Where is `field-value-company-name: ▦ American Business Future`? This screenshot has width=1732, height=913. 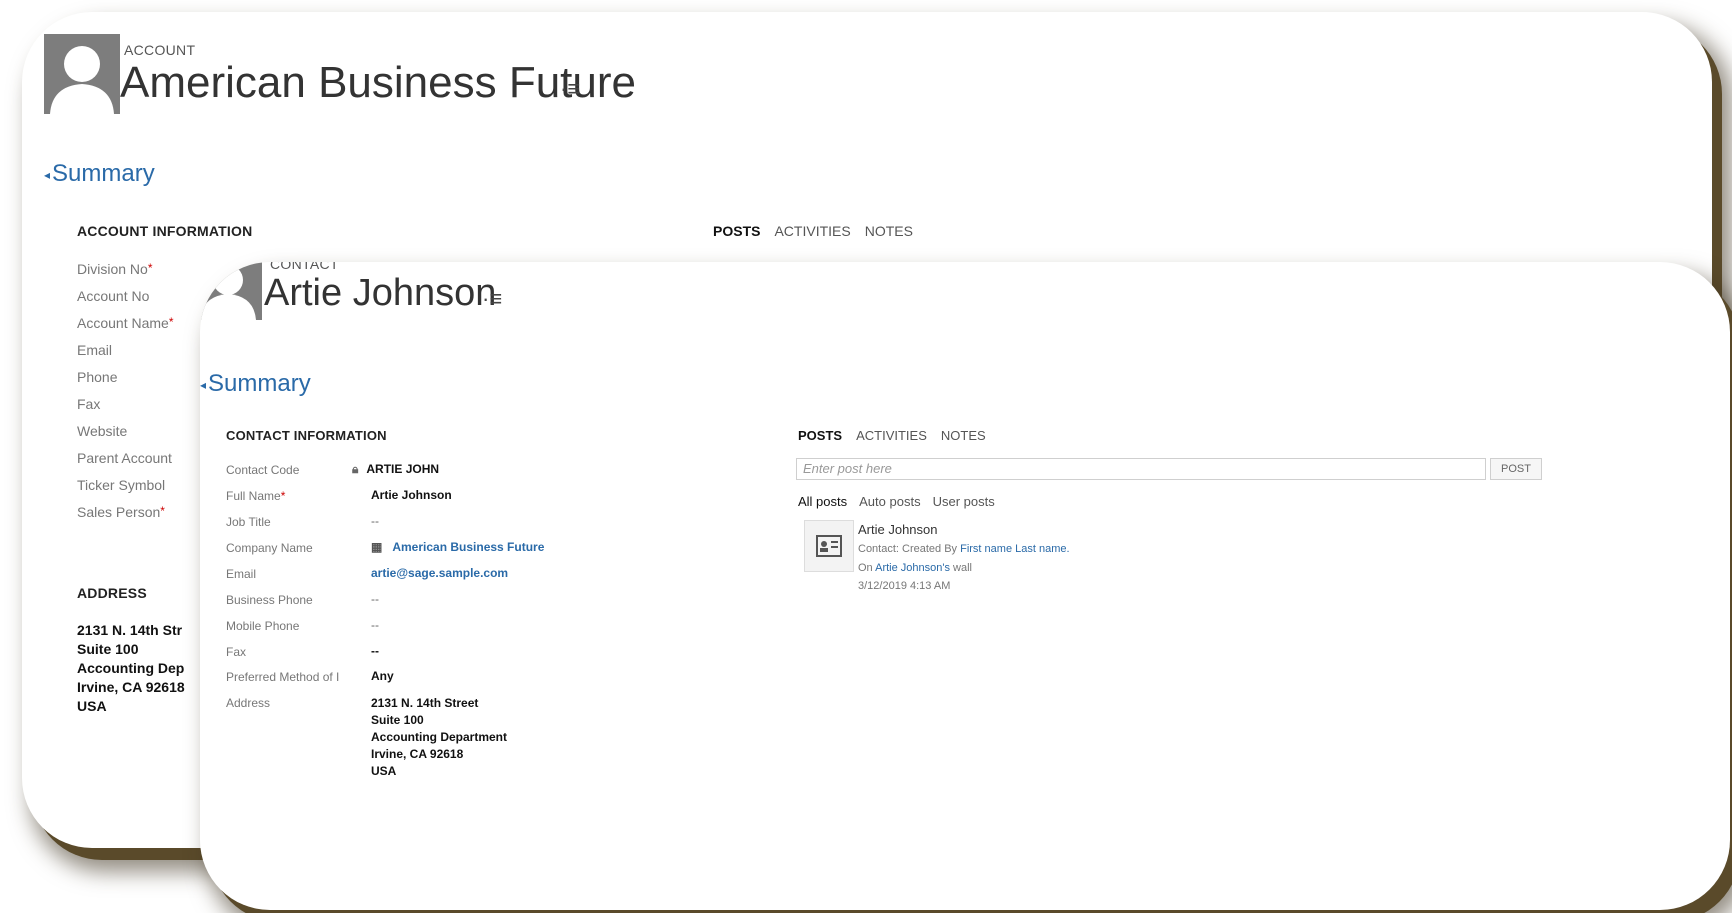
field-value-company-name: ▦ American Business Future is located at coordinates (457, 547).